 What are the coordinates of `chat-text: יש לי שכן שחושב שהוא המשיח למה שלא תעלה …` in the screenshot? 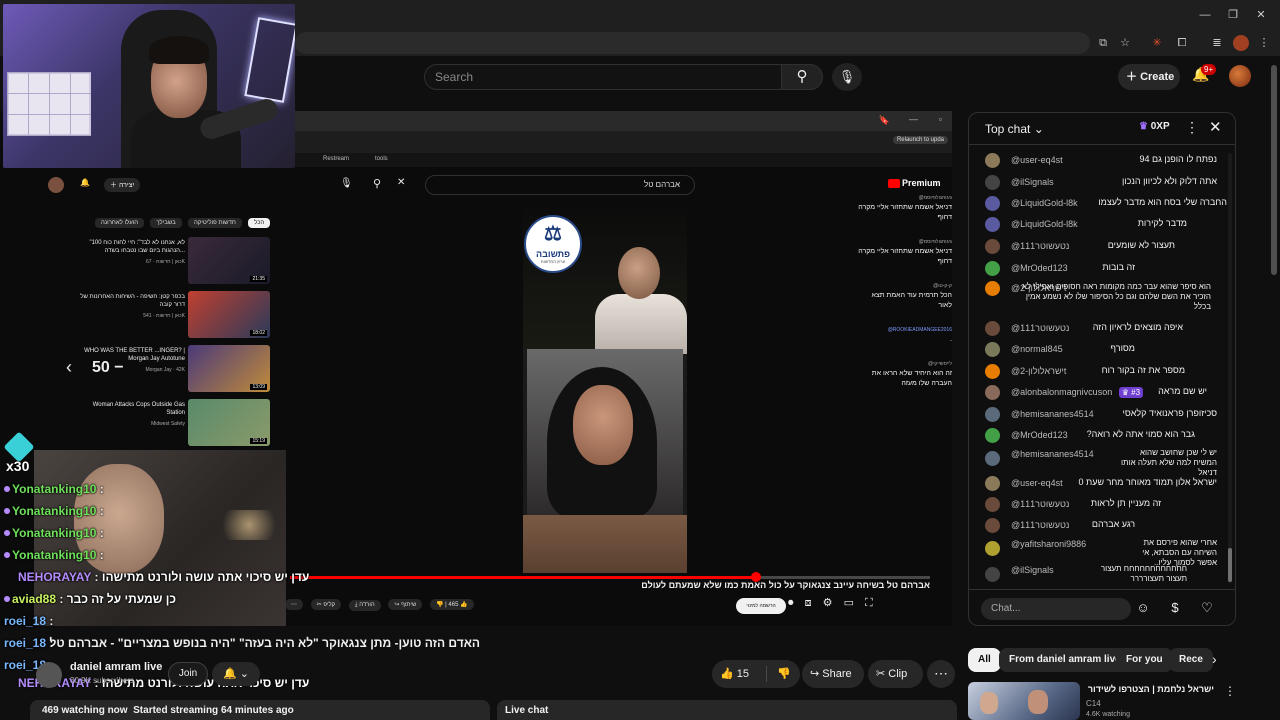 It's located at (1168, 462).